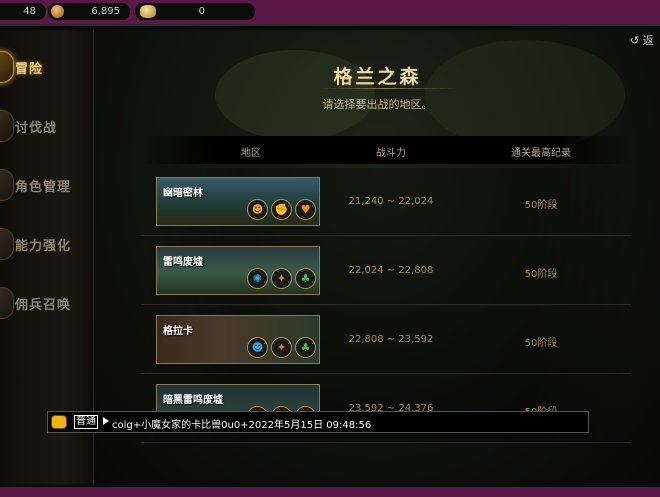  Describe the element at coordinates (7, 185) in the screenshot. I see `character-emblem-icon` at that location.